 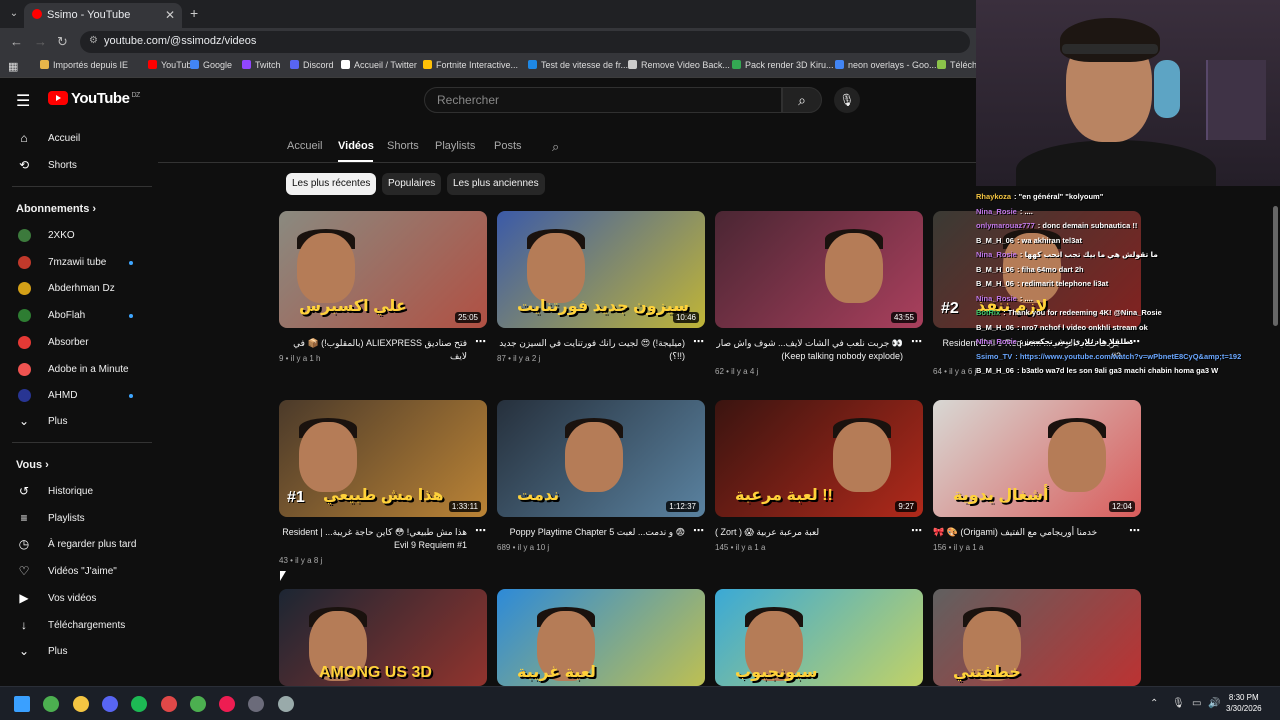 I want to click on search-input: Rechercher, so click(x=603, y=100).